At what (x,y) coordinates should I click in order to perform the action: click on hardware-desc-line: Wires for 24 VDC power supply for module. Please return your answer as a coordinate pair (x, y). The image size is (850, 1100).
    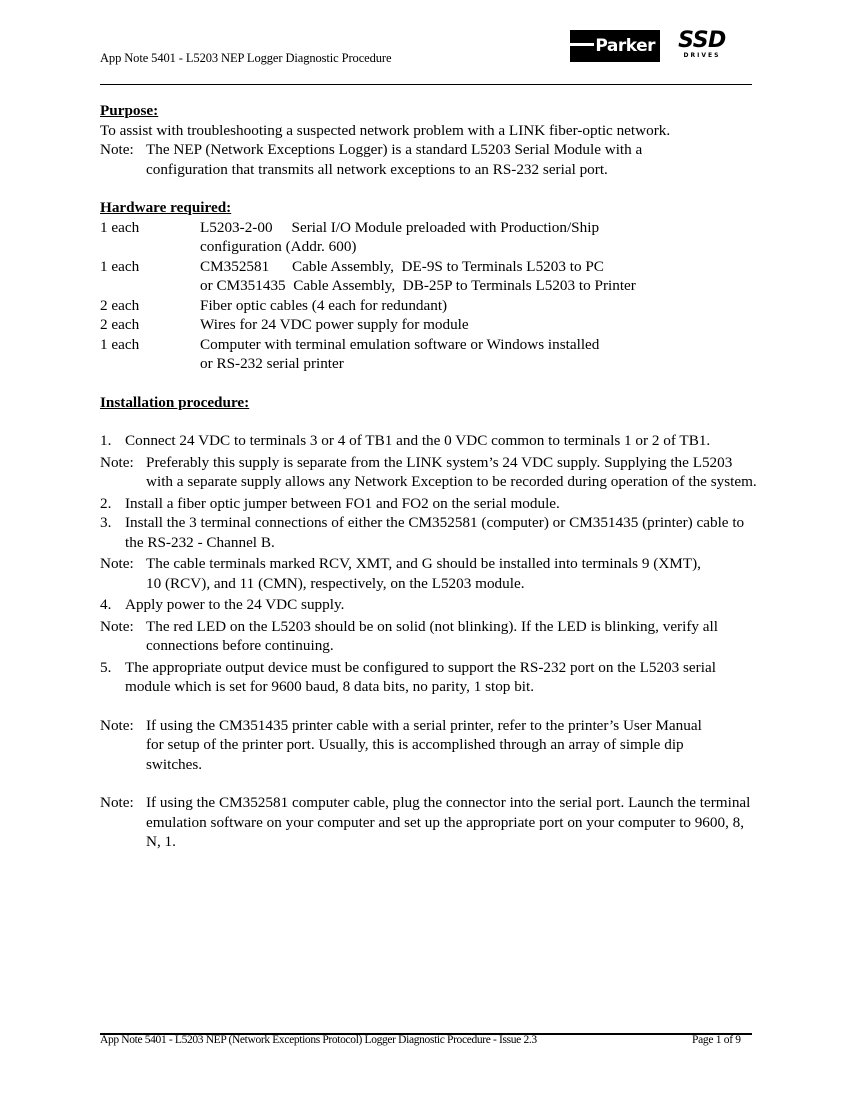
    Looking at the image, I should click on (334, 324).